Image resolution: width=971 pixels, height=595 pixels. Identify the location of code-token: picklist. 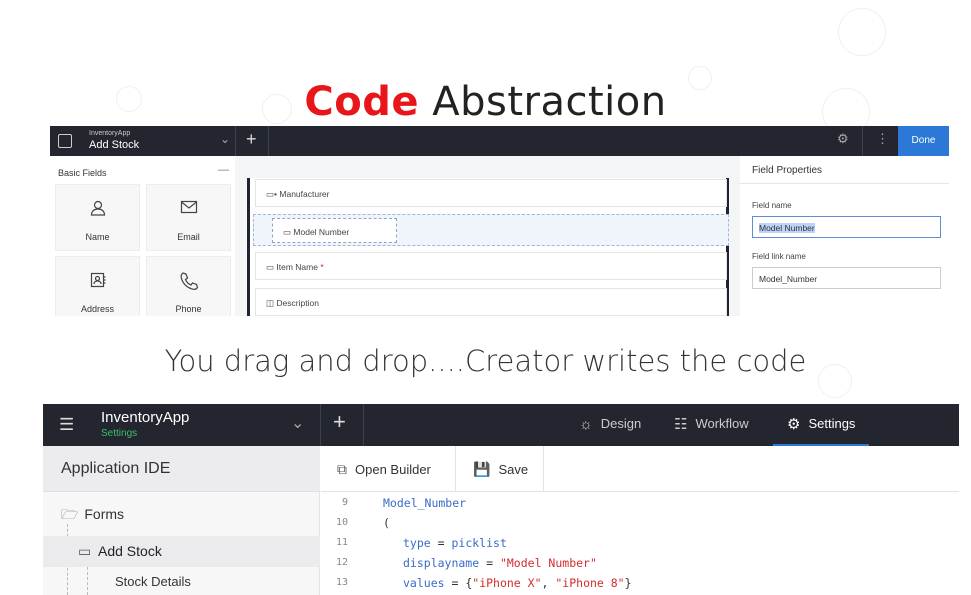
(479, 543).